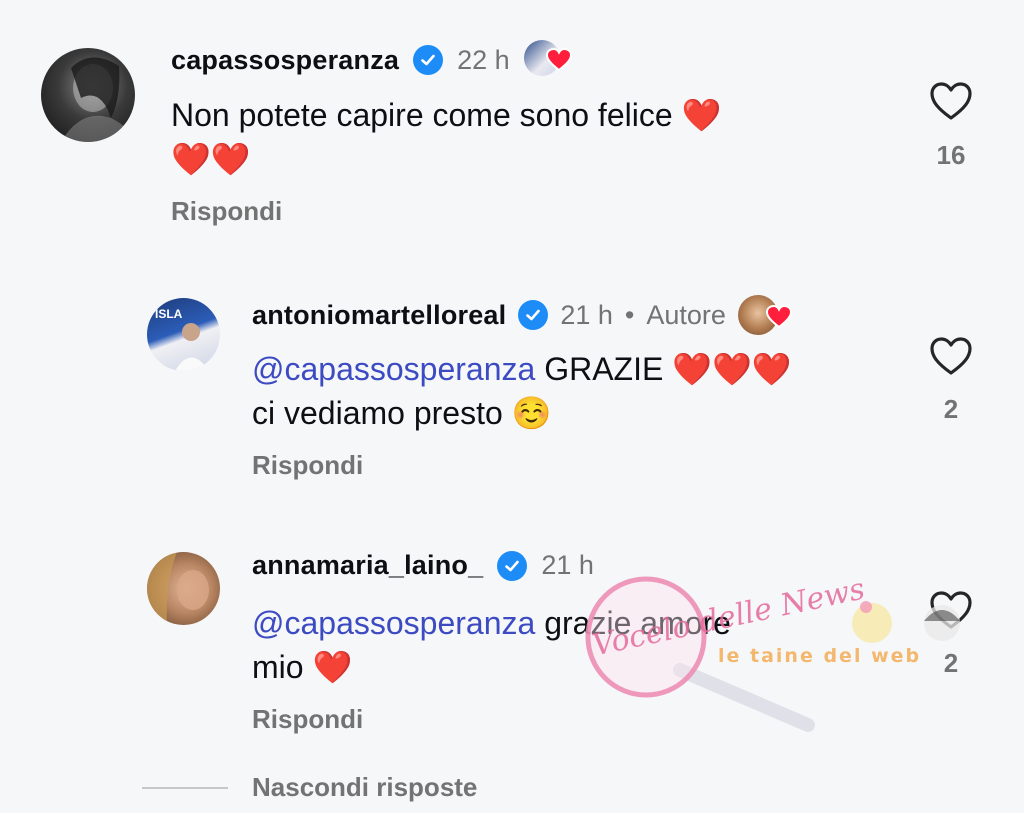 Image resolution: width=1024 pixels, height=813 pixels. Describe the element at coordinates (185, 788) in the screenshot. I see `divider-line` at that location.